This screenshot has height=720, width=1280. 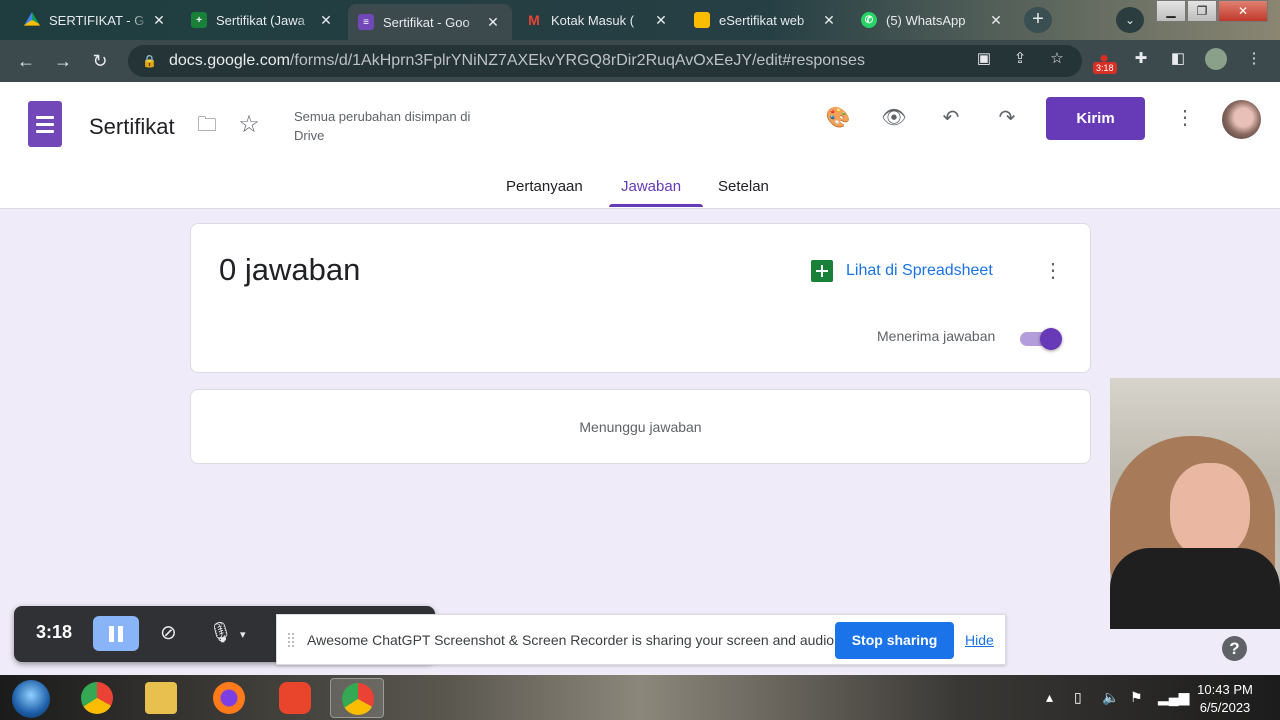 I want to click on undo-icon: ↶, so click(x=951, y=119).